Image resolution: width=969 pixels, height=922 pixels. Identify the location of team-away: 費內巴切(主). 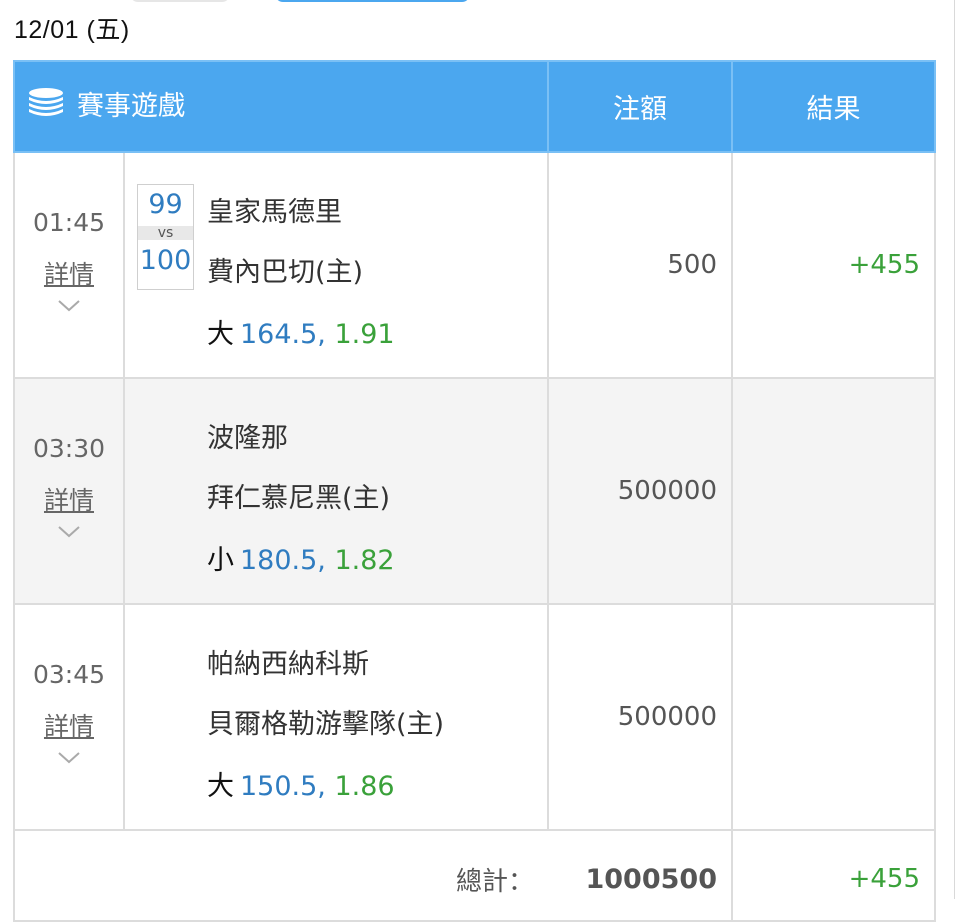
(285, 272).